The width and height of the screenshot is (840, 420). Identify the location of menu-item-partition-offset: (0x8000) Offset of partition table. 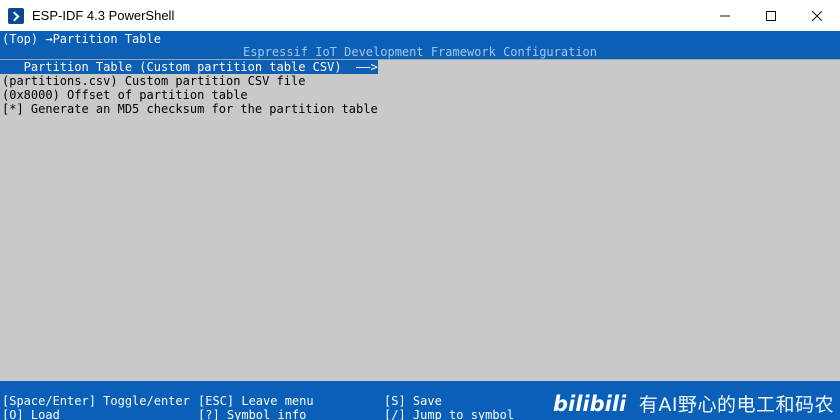
(190, 95).